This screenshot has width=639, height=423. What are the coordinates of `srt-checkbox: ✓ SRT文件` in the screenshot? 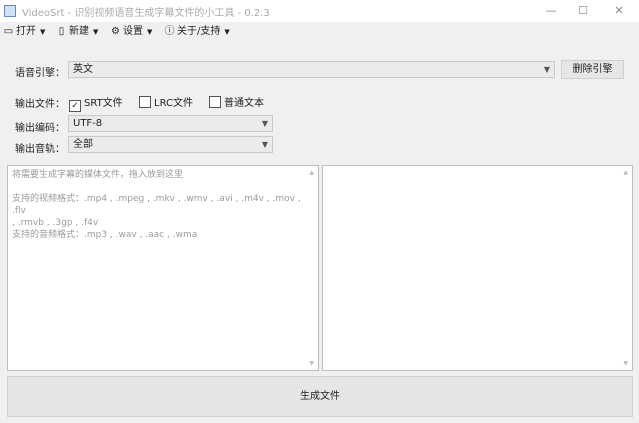 It's located at (96, 103).